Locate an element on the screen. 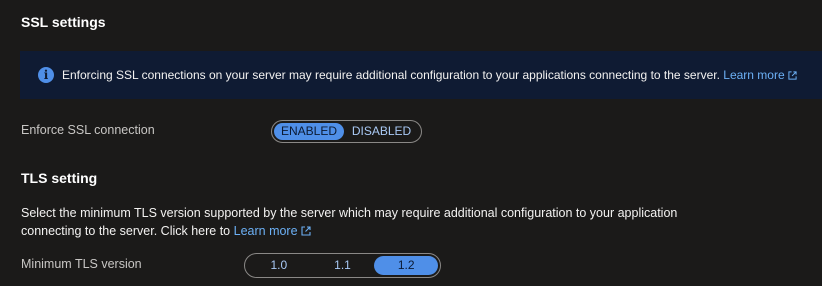 This screenshot has height=286, width=822. tls-setting-title: TLS setting is located at coordinates (59, 178).